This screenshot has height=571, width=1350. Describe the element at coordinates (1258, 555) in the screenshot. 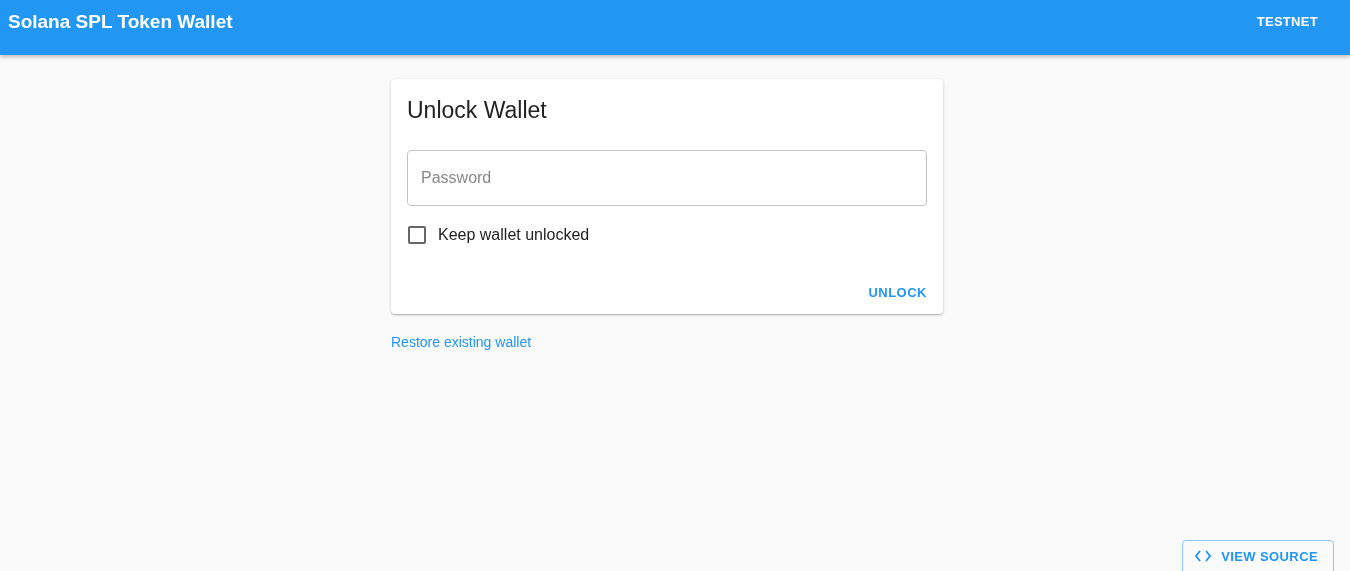

I see `view-source-button: VIEW SOURCE` at that location.